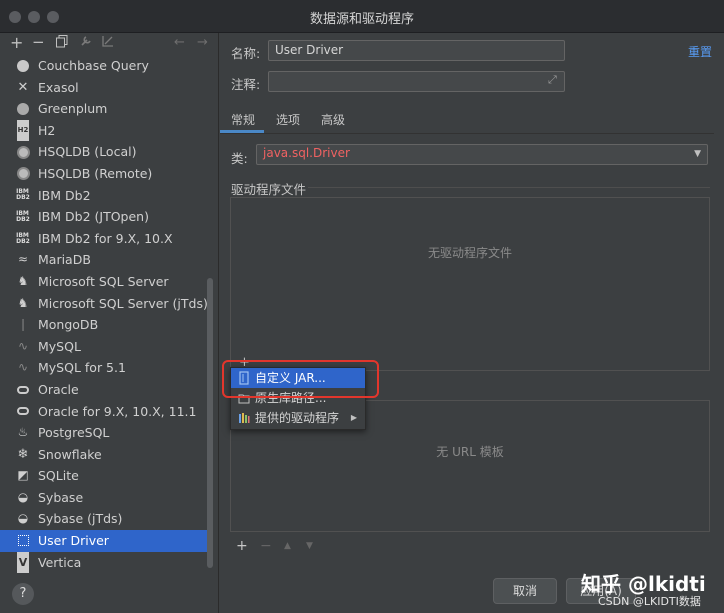  What do you see at coordinates (58, 476) in the screenshot?
I see `driver-list-item-label: SQLite` at bounding box center [58, 476].